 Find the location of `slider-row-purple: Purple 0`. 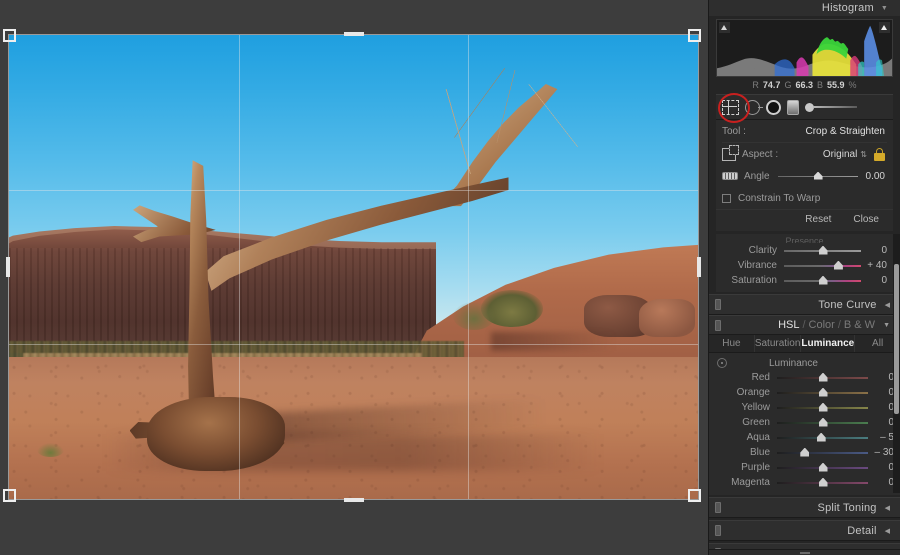

slider-row-purple: Purple 0 is located at coordinates (804, 467).